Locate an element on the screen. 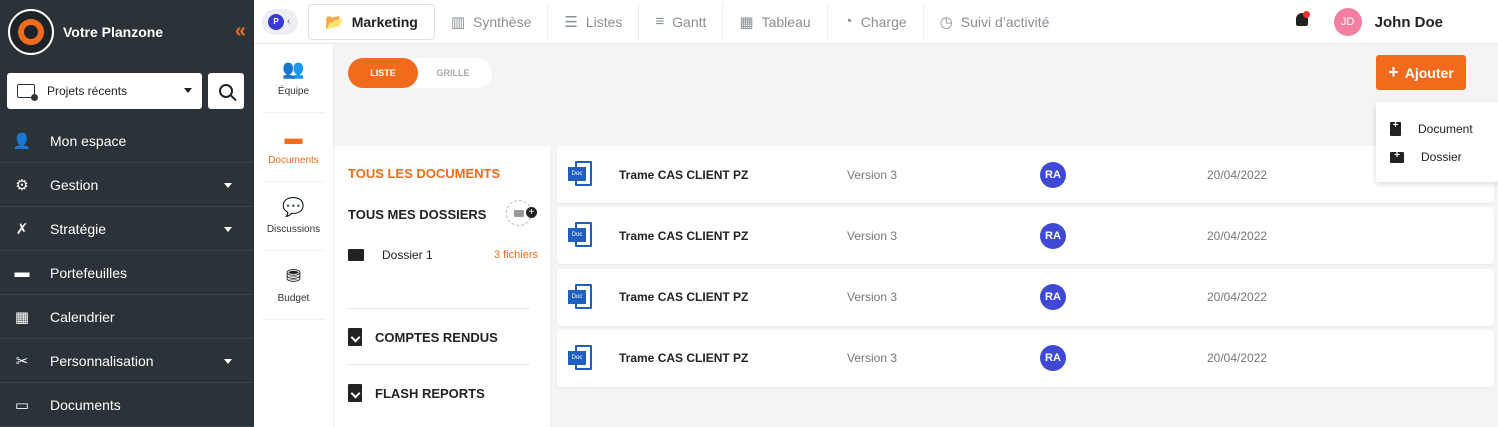 This screenshot has height=427, width=1498. tab-listes: ☰ Listes is located at coordinates (594, 21).